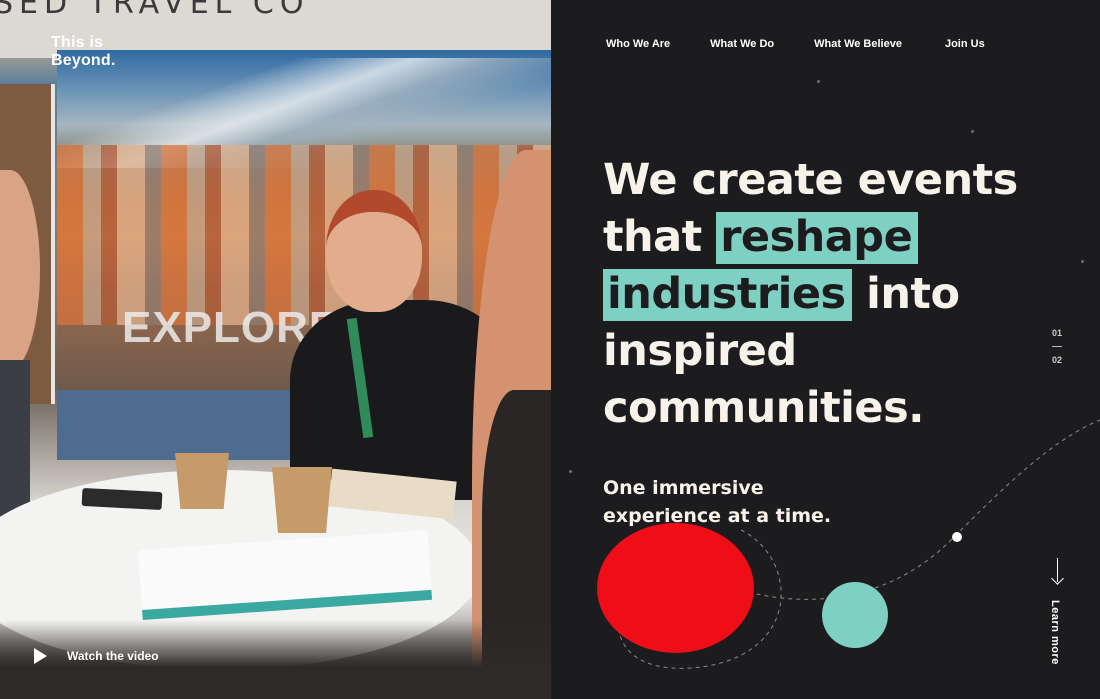 The height and width of the screenshot is (699, 1100). Describe the element at coordinates (1057, 333) in the screenshot. I see `pager-current: 01` at that location.